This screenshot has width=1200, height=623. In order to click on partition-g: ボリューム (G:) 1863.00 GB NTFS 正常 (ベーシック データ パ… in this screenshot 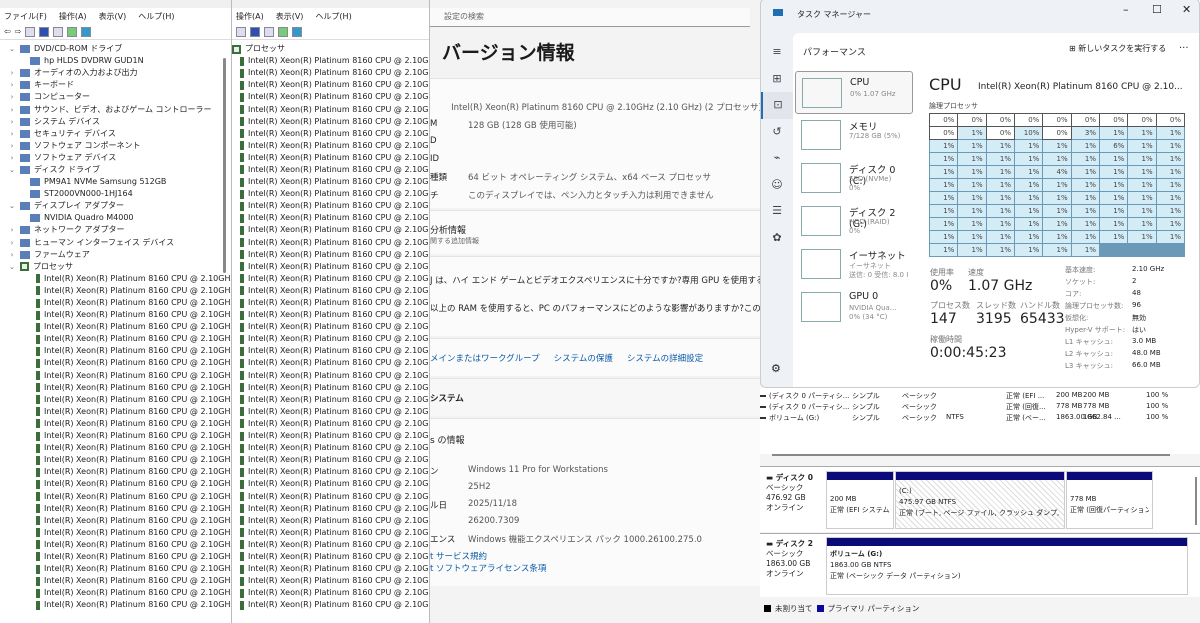, I will do `click(1007, 566)`.